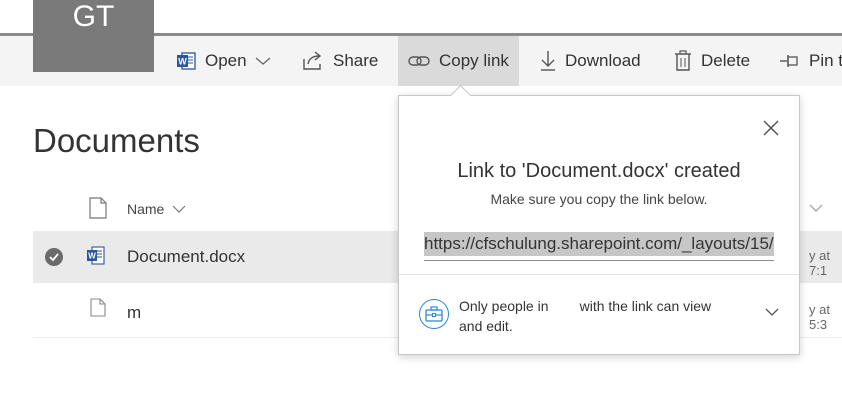 The width and height of the screenshot is (842, 412). What do you see at coordinates (599, 199) in the screenshot?
I see `dialog-subtitle: Make sure you copy the link below.` at bounding box center [599, 199].